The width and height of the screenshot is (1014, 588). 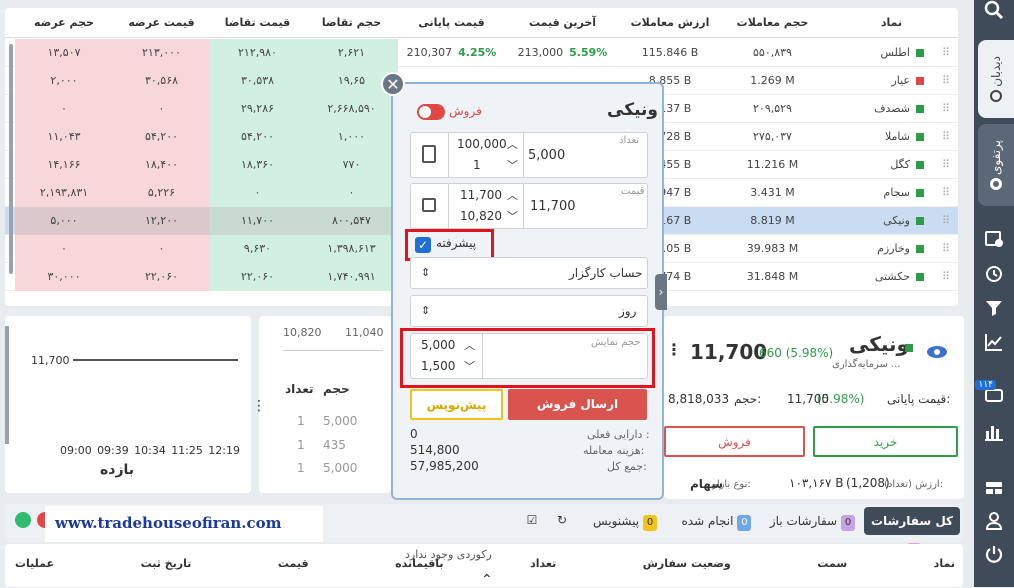 I want to click on layout-icon, so click(x=994, y=490).